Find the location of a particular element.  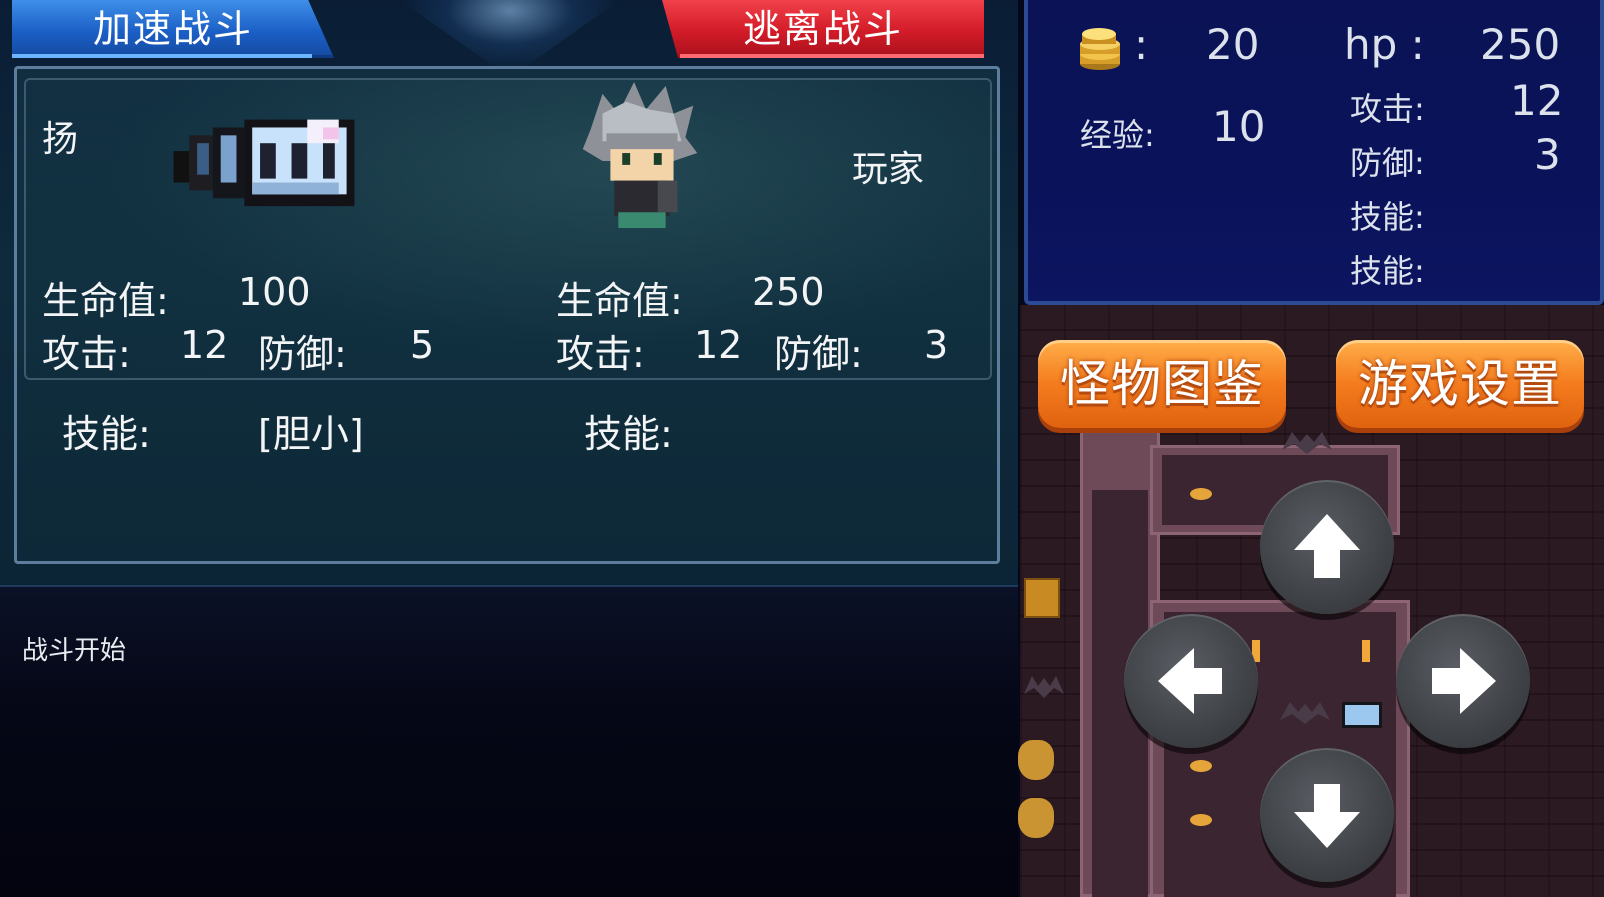

player-atk-label: 攻击: is located at coordinates (600, 354).